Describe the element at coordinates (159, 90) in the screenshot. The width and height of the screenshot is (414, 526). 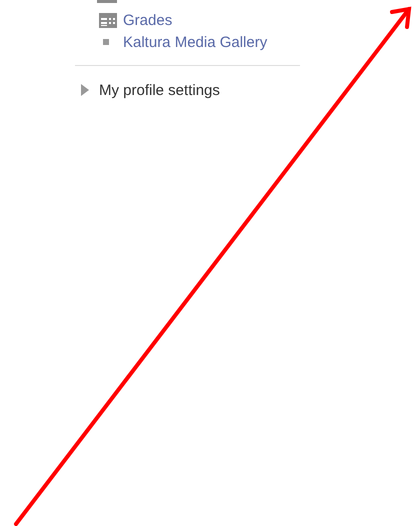
I see `section-toggle: My profile settings` at that location.